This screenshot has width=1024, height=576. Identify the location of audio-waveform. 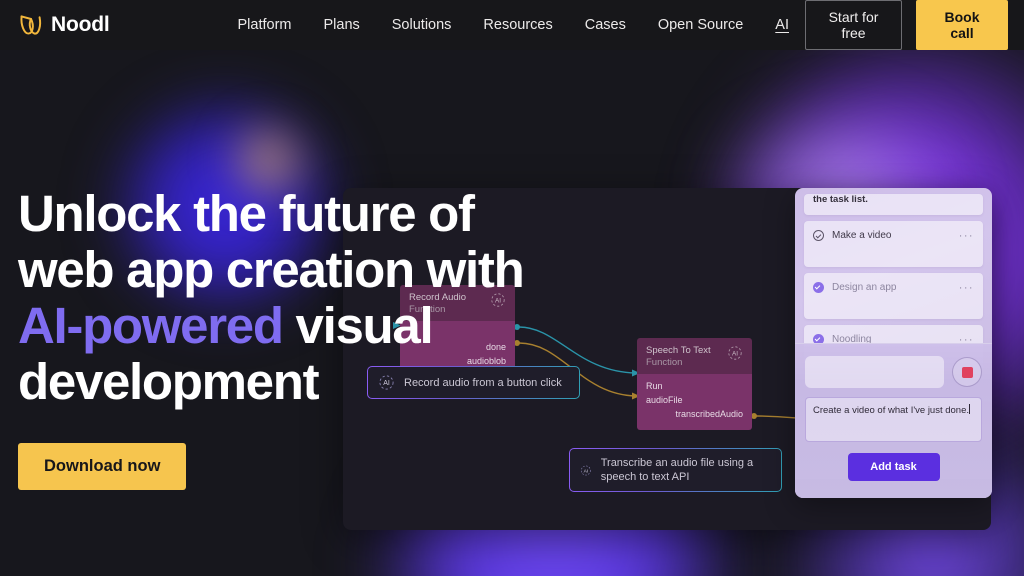
(874, 372).